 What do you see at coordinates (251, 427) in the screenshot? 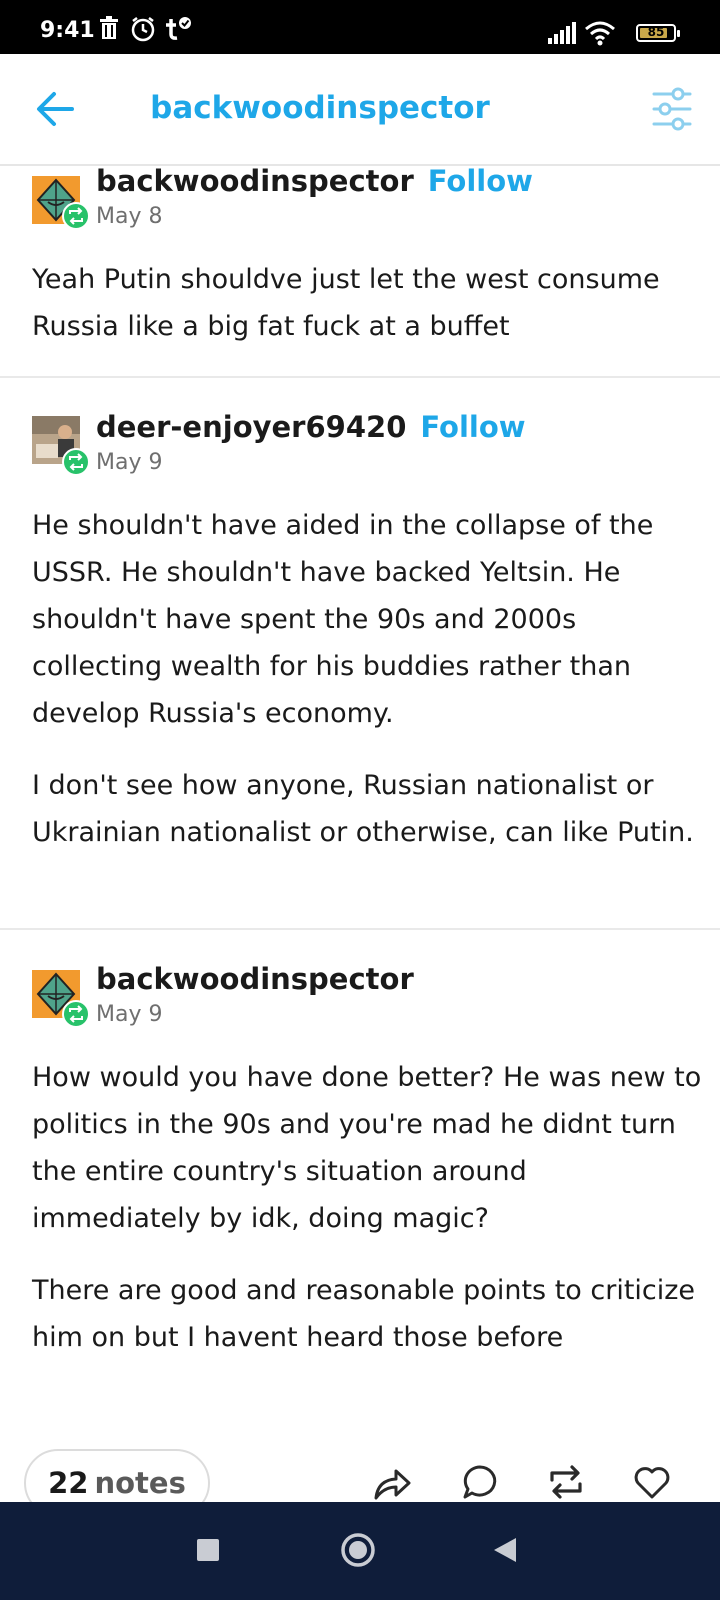
I see `username-text: deer-enjoyer69420` at bounding box center [251, 427].